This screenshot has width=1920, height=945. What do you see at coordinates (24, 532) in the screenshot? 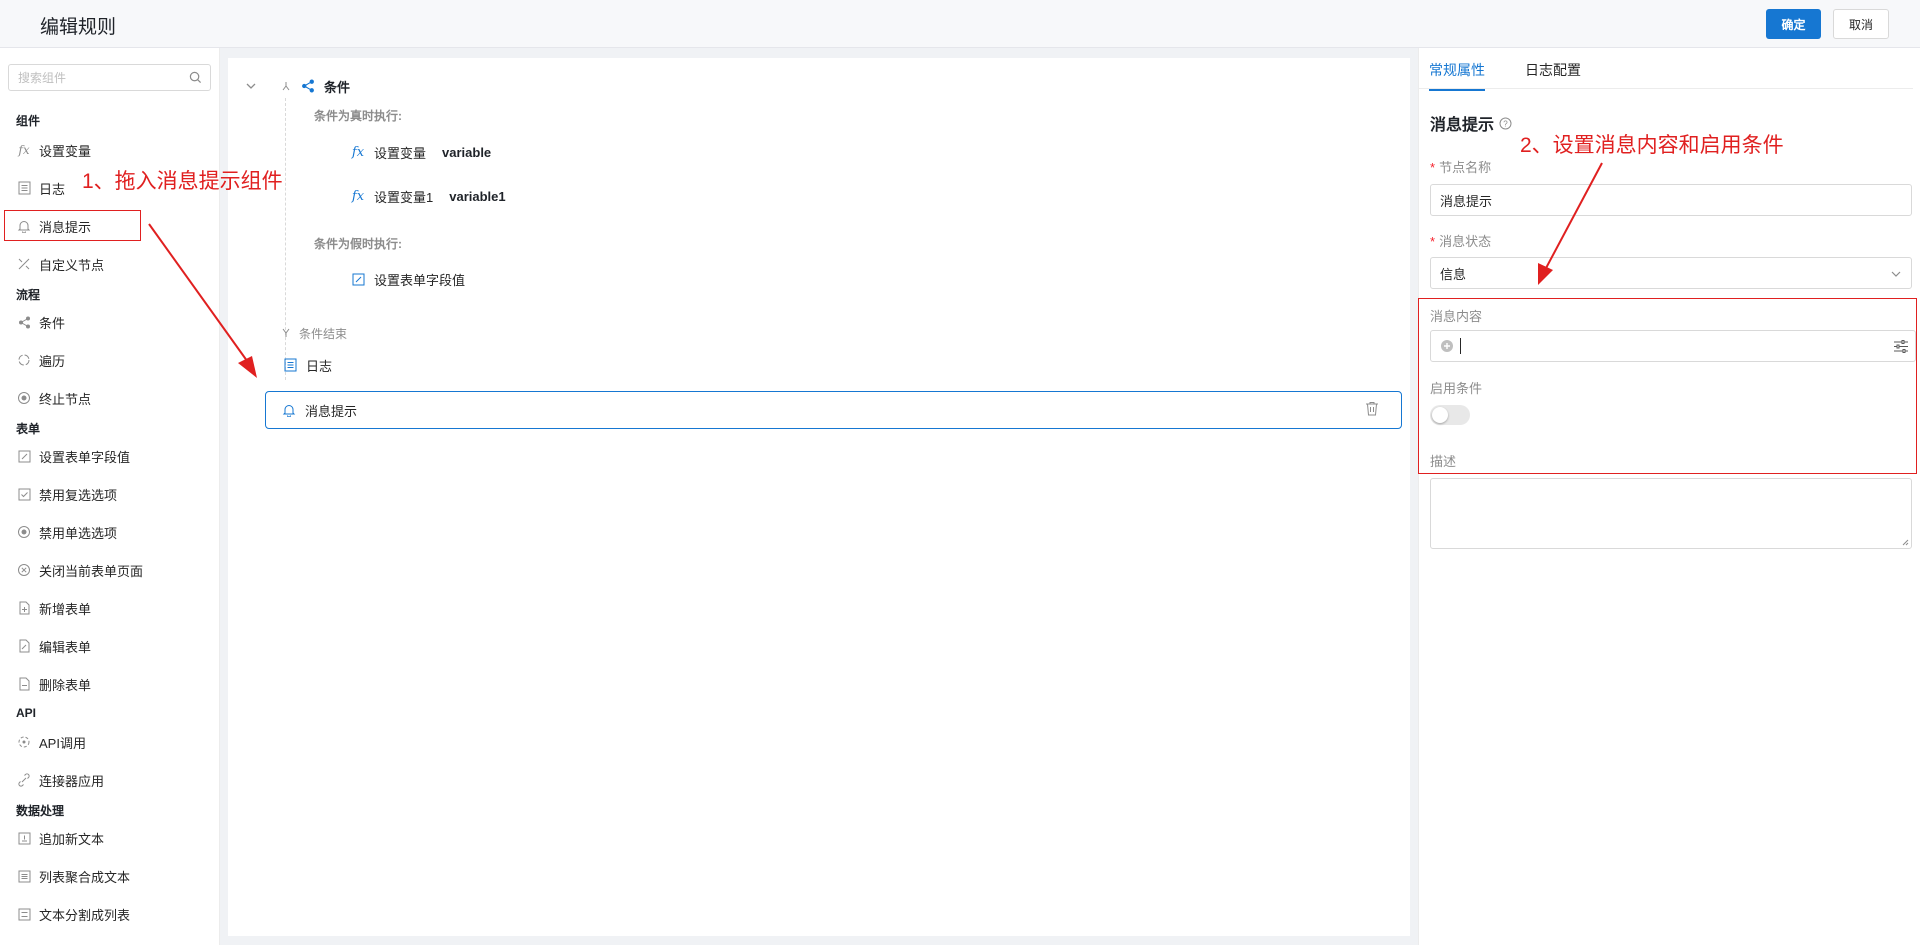
I see `radio-icon` at bounding box center [24, 532].